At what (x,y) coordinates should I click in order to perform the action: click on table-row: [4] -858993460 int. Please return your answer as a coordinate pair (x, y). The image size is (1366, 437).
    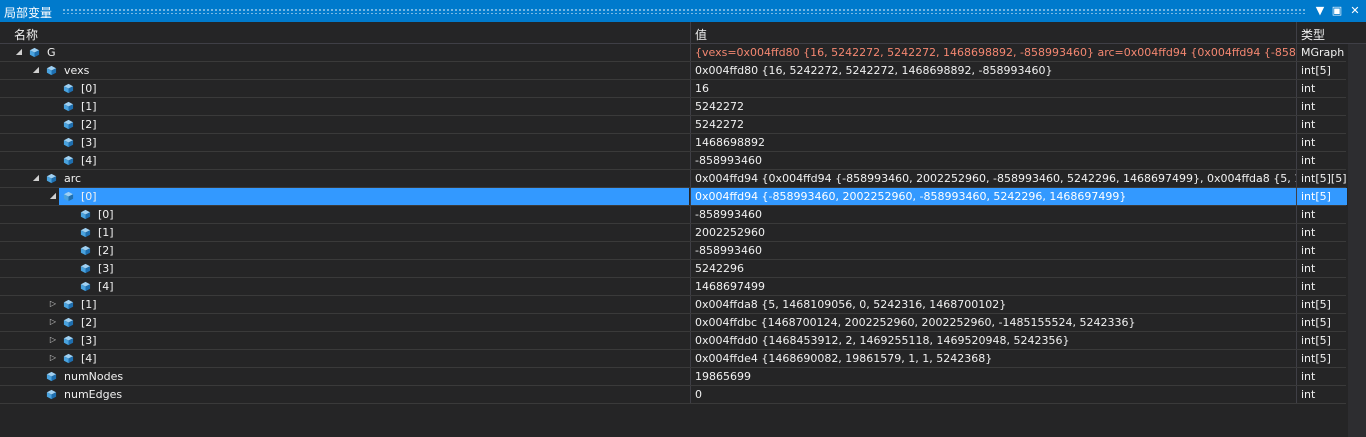
    Looking at the image, I should click on (673, 161).